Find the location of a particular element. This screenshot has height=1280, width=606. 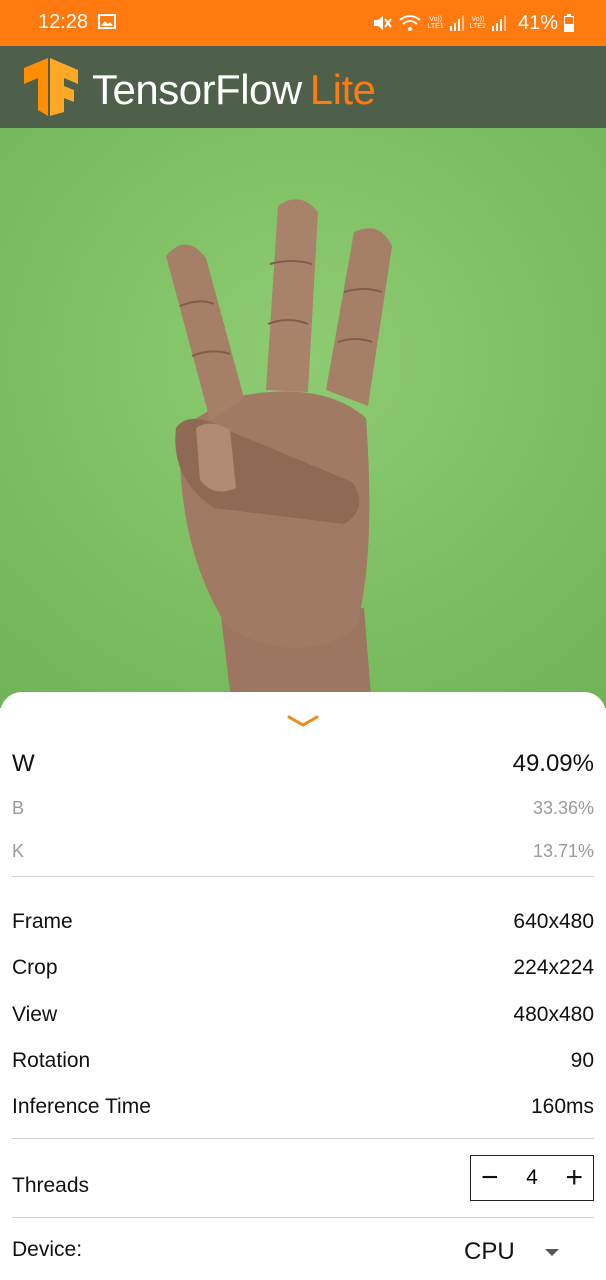

device-select: CPU is located at coordinates (511, 1252).